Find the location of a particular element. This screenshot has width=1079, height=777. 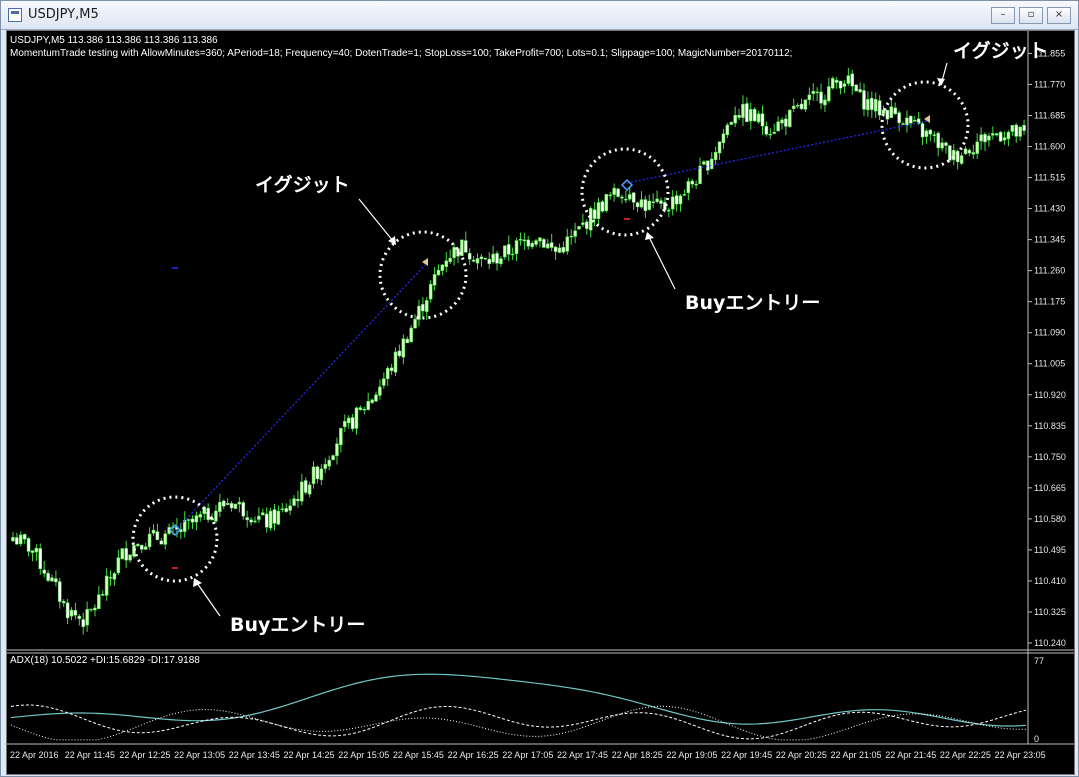

time-tick-label: 22 Apr 11:45 is located at coordinates (90, 755).